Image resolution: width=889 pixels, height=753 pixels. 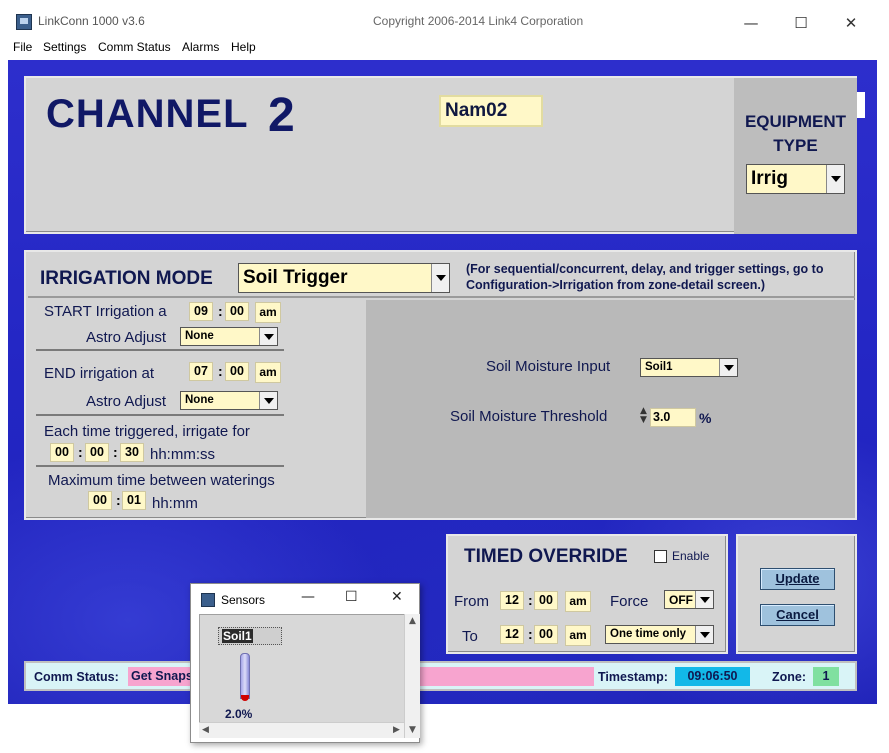 I want to click on end-hour-field: 07, so click(x=201, y=371).